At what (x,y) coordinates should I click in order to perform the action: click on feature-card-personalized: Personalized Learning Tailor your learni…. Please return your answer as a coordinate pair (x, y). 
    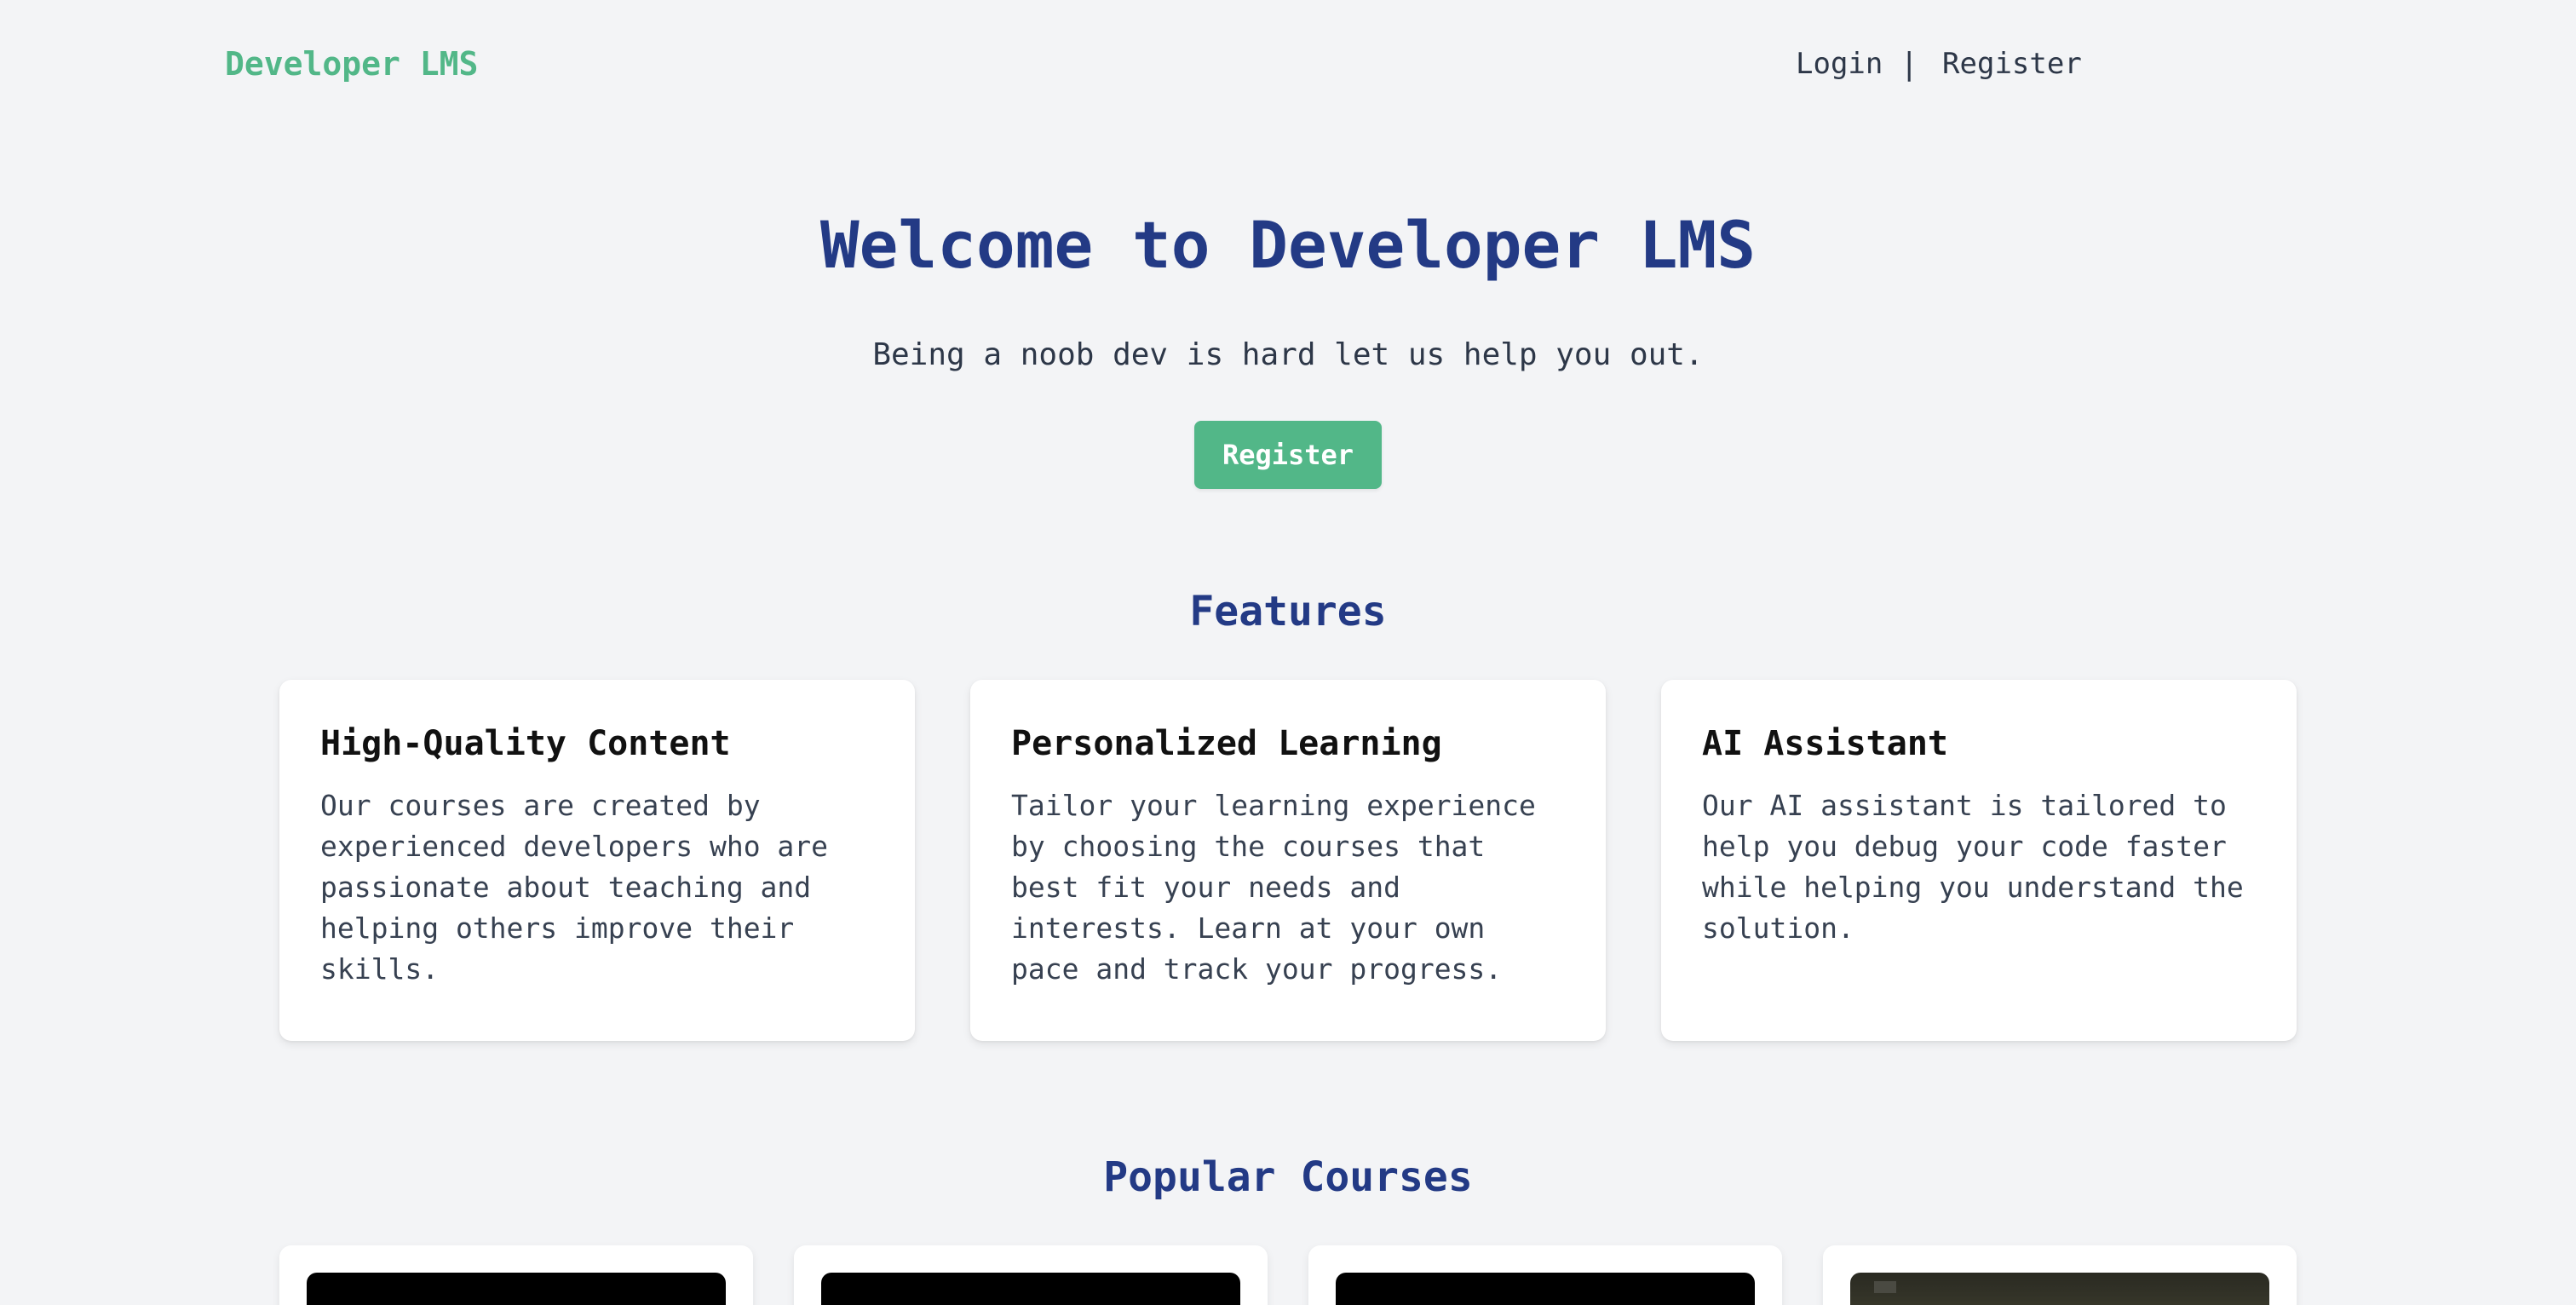
    Looking at the image, I should click on (1288, 860).